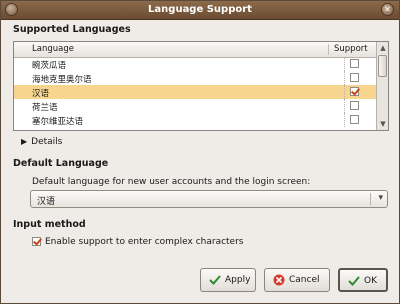 This screenshot has height=304, width=400. Describe the element at coordinates (382, 48) in the screenshot. I see `scroll-up-icon: ▲` at that location.